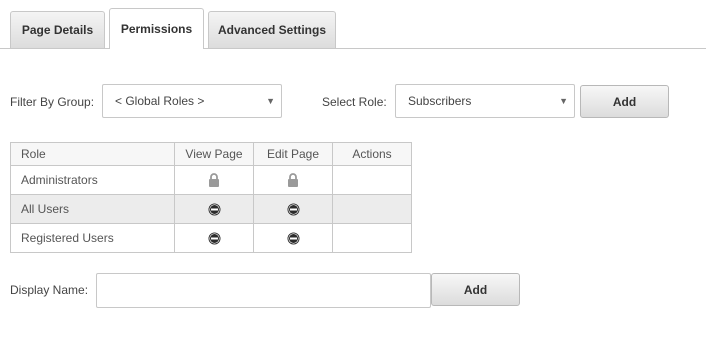  I want to click on filter-group-label: Filter By Group:, so click(52, 102).